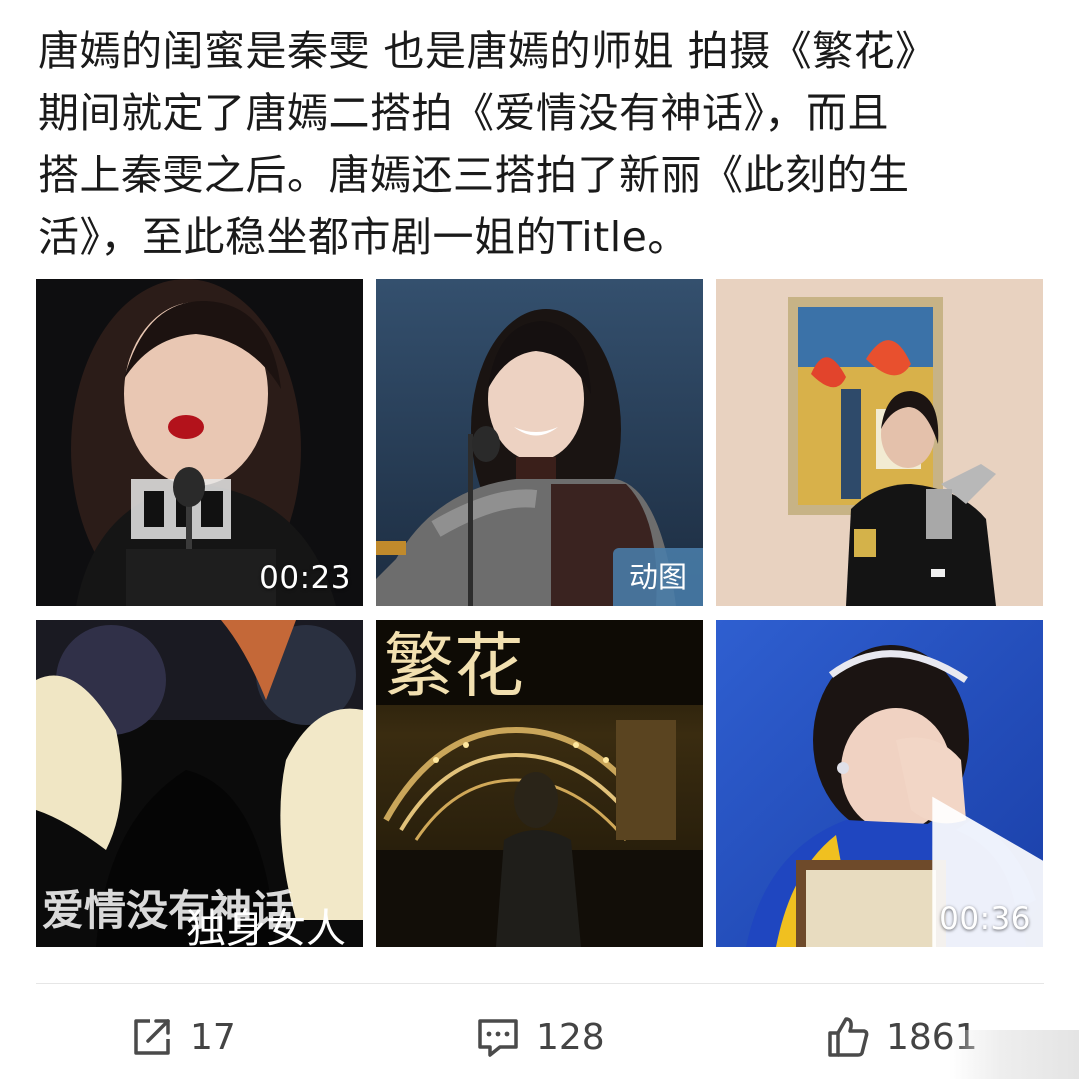  I want to click on comment-button: 128, so click(540, 1037).